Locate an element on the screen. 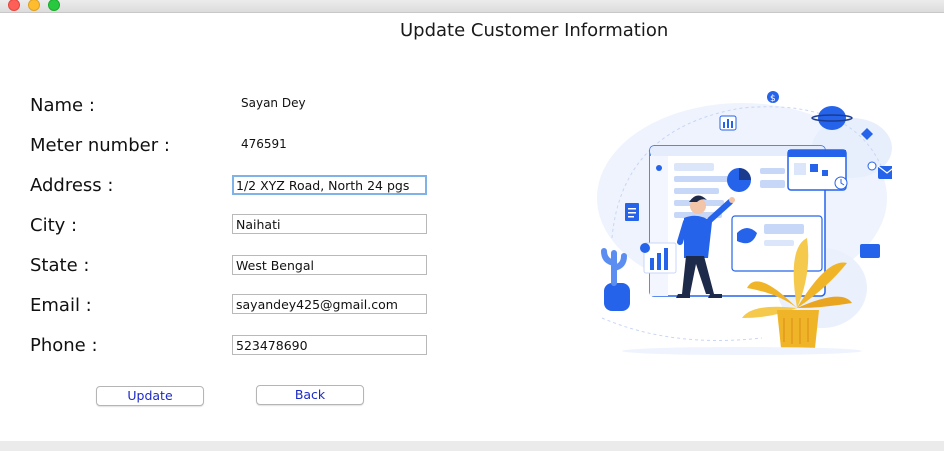  page-title: Update Customer Information is located at coordinates (534, 30).